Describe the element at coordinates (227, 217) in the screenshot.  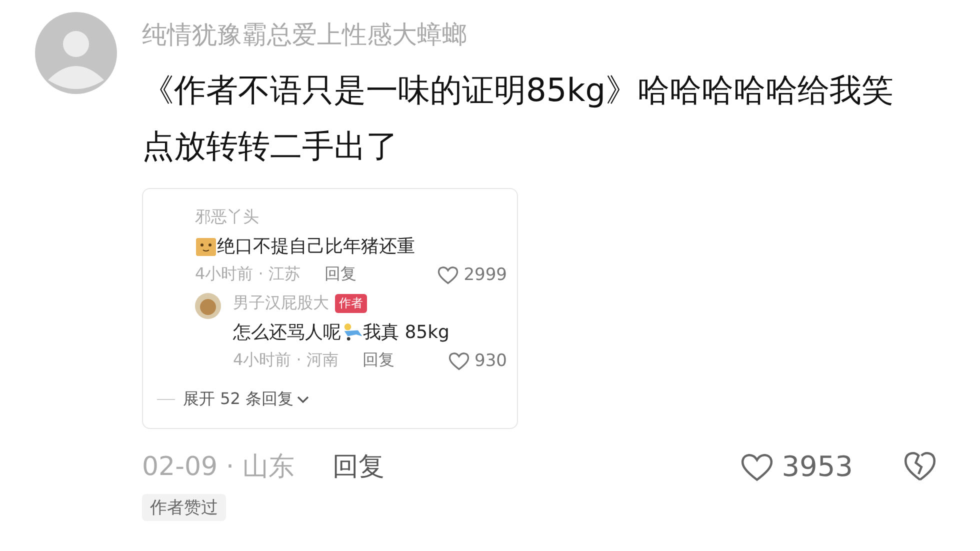
I see `reply-author: 邪恶丫头` at that location.